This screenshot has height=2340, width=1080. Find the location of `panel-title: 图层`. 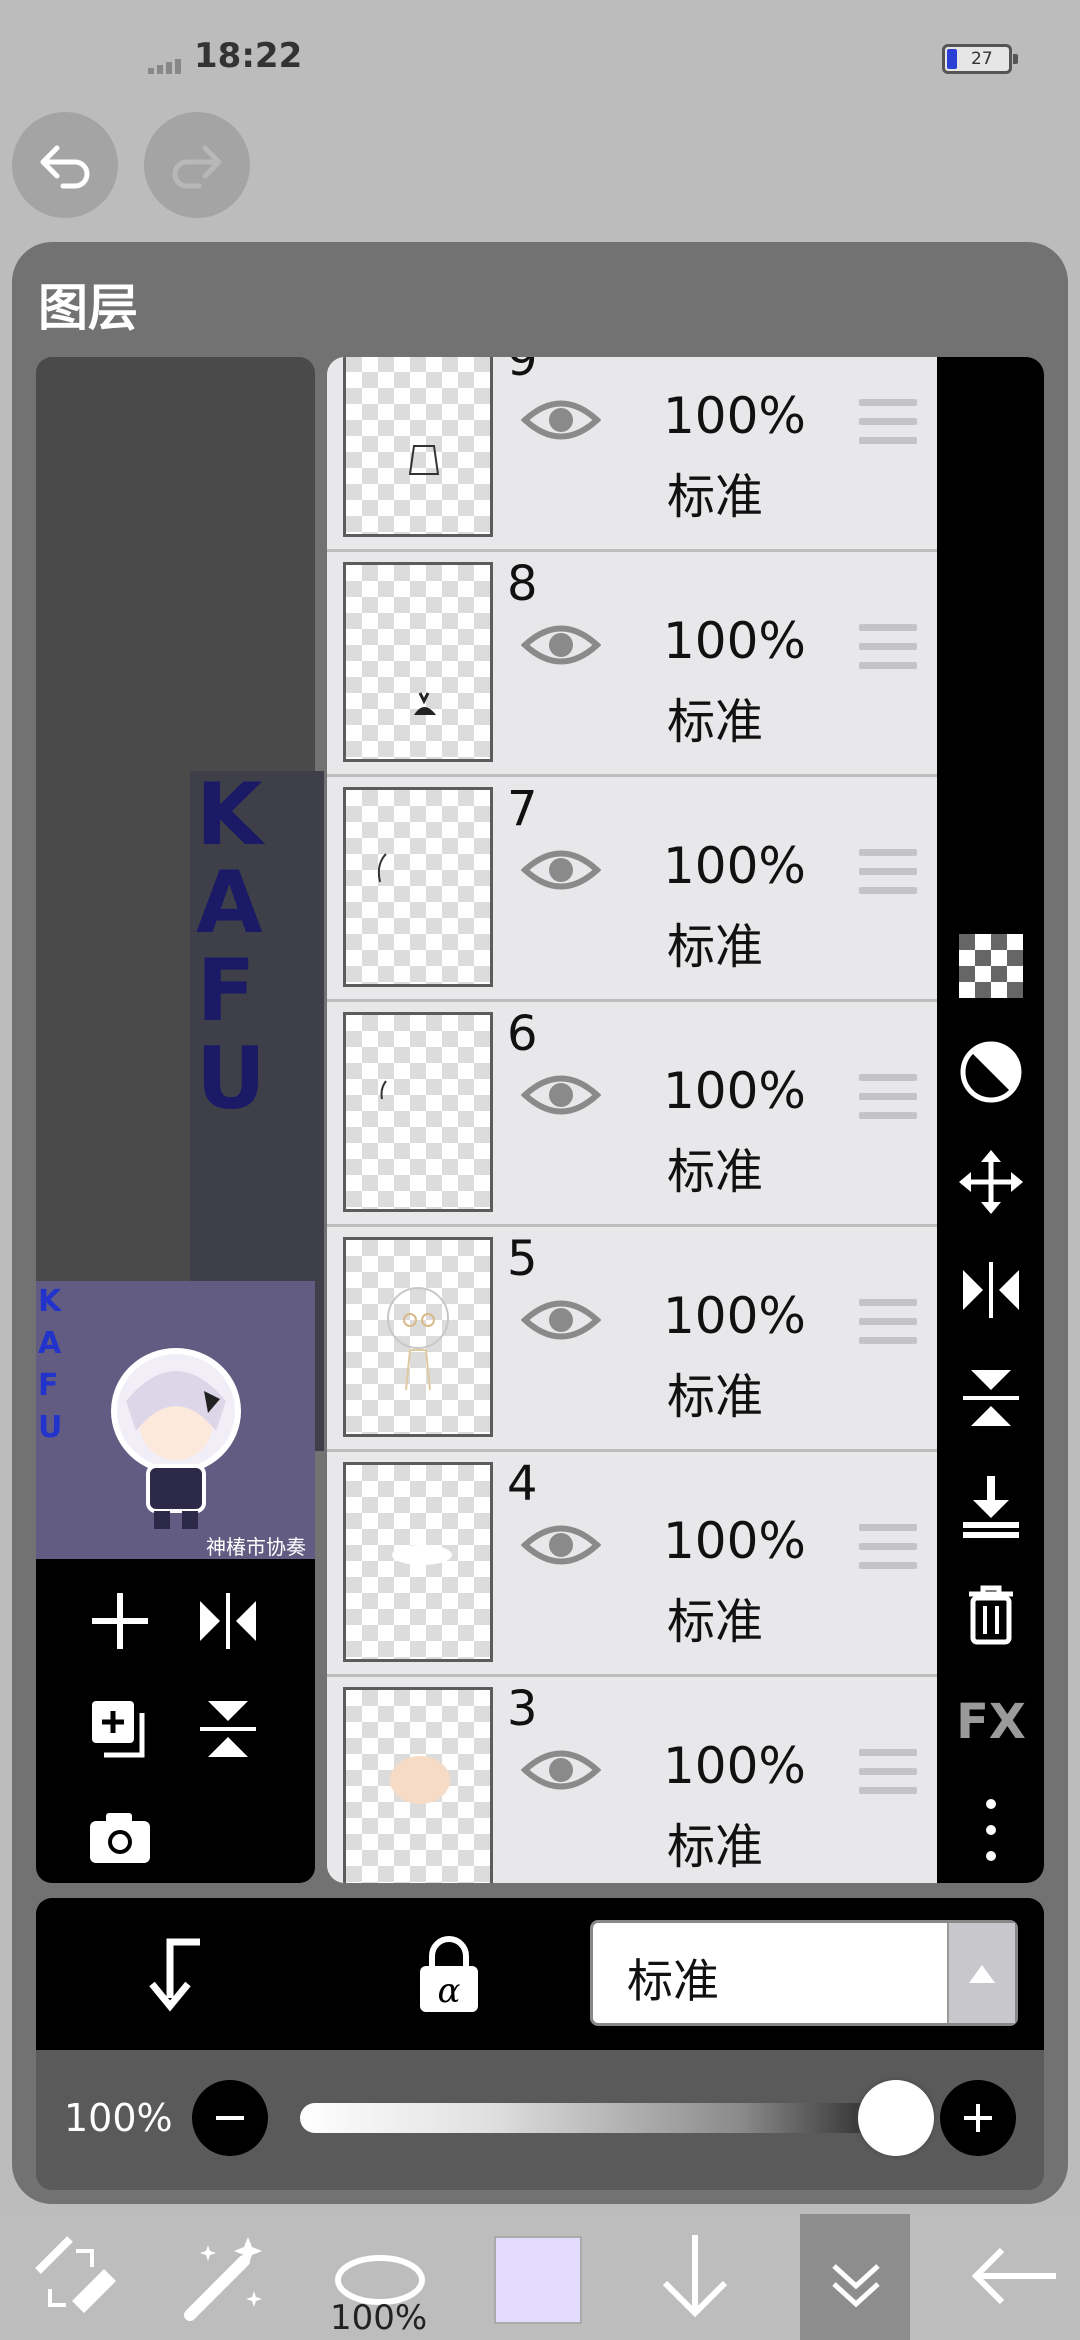

panel-title: 图层 is located at coordinates (88, 308).